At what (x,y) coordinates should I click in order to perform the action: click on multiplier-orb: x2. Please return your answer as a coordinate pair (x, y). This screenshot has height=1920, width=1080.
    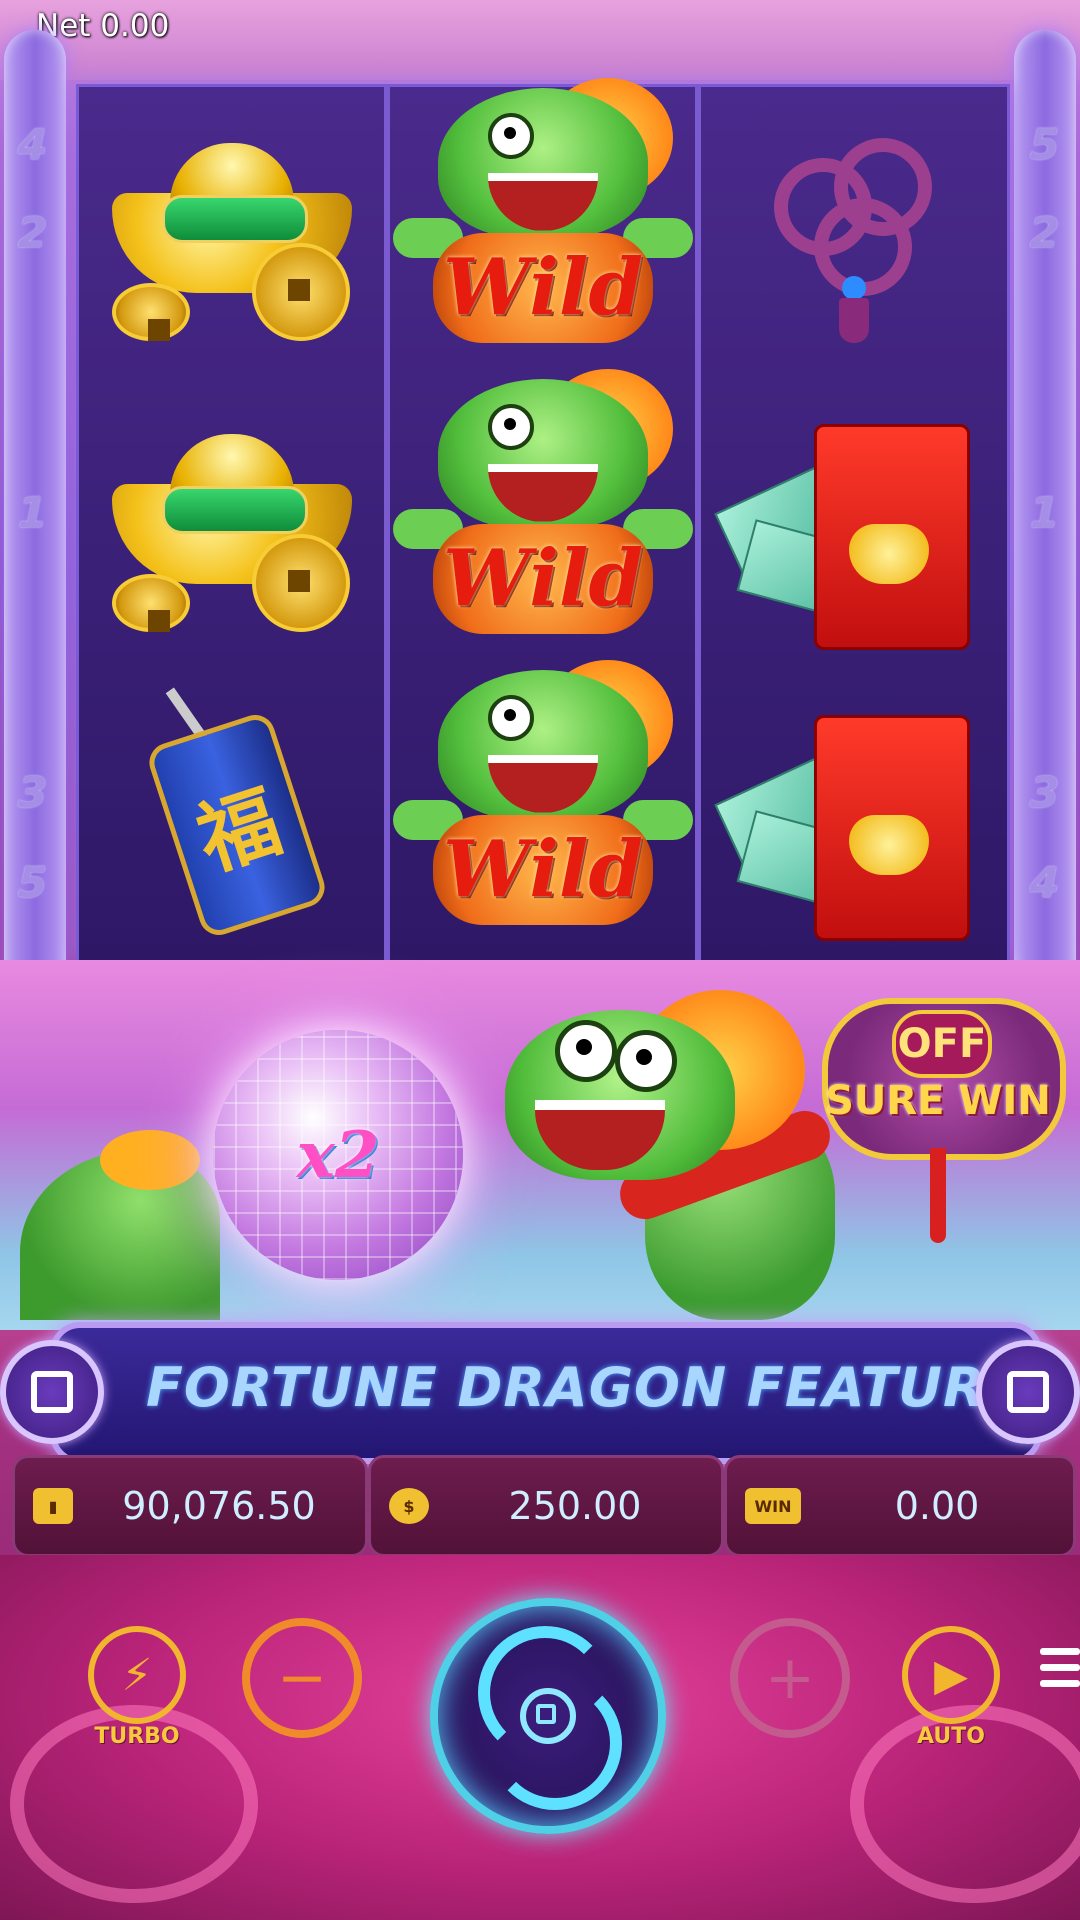
    Looking at the image, I should click on (338, 1155).